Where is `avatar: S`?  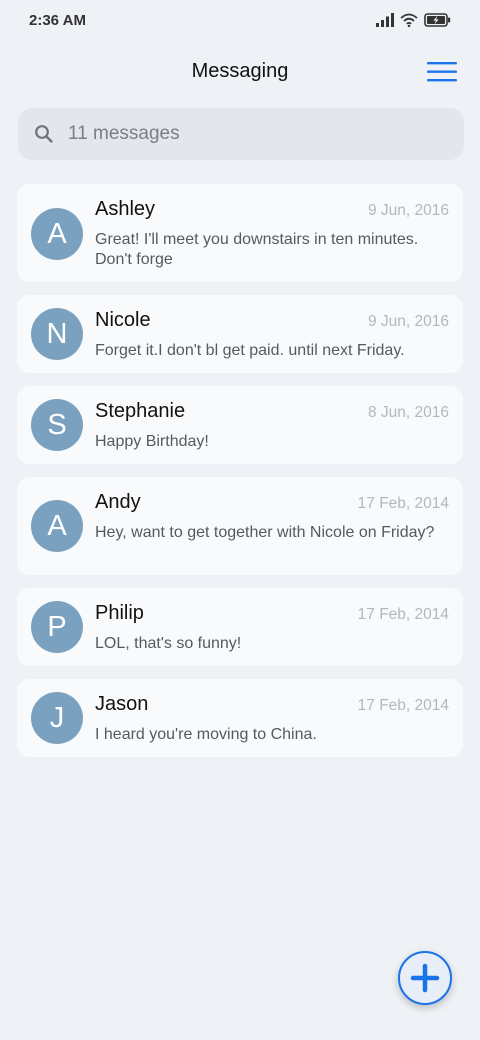 avatar: S is located at coordinates (57, 425).